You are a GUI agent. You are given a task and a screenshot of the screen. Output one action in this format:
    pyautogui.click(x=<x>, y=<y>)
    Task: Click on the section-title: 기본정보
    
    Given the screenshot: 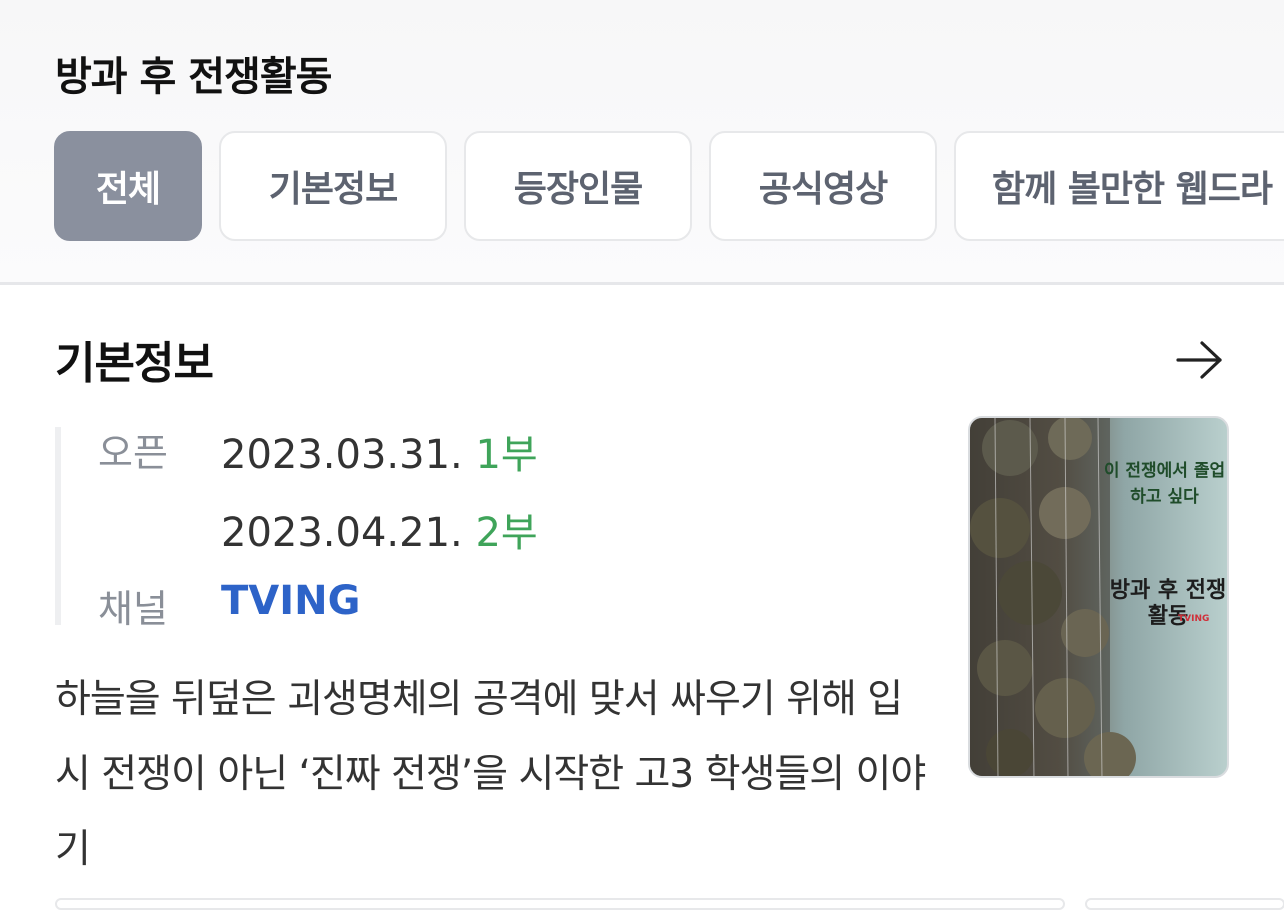 What is the action you would take?
    pyautogui.click(x=134, y=363)
    